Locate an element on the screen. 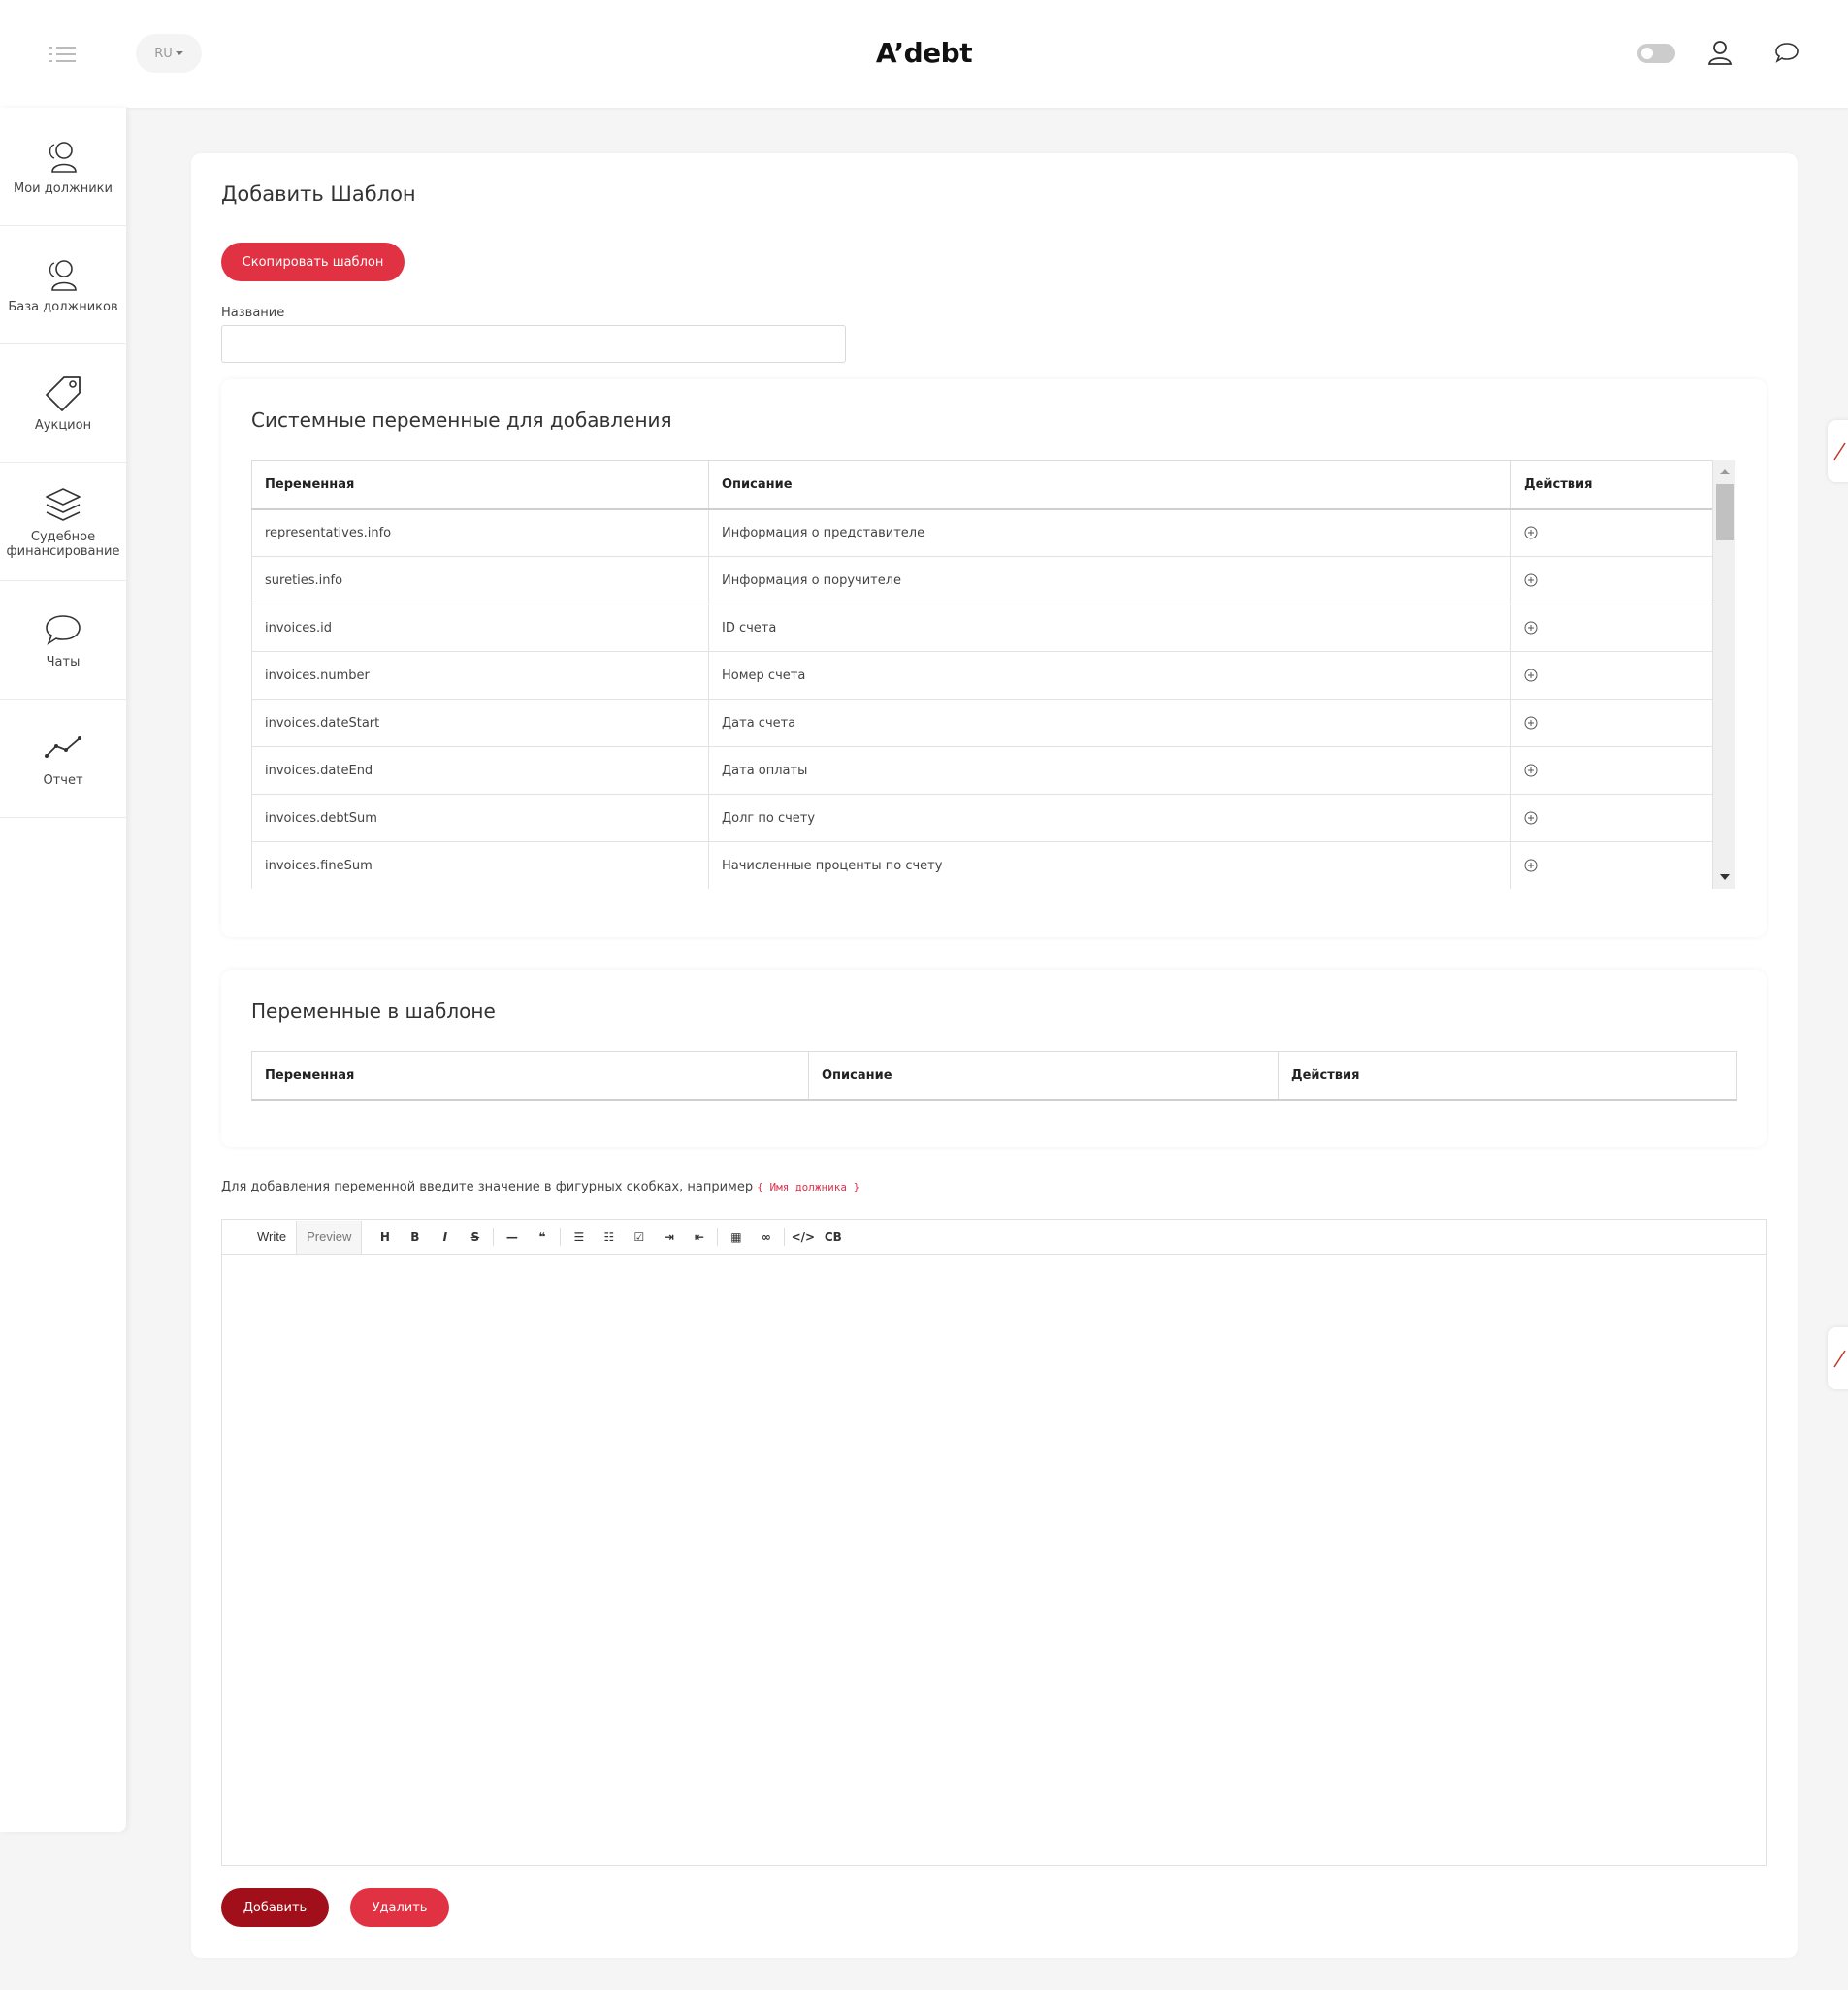 This screenshot has width=1848, height=1990. scroll-up-arrow-icon is located at coordinates (1725, 472).